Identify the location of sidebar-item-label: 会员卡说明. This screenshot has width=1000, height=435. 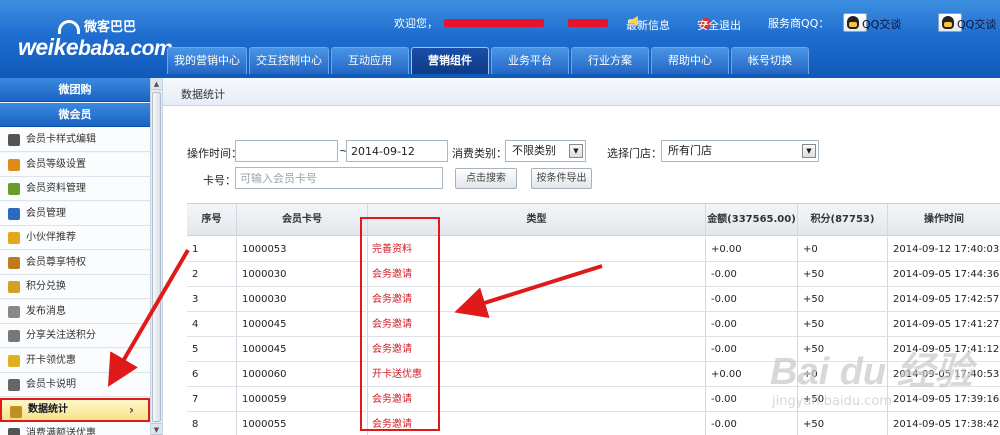
(51, 384).